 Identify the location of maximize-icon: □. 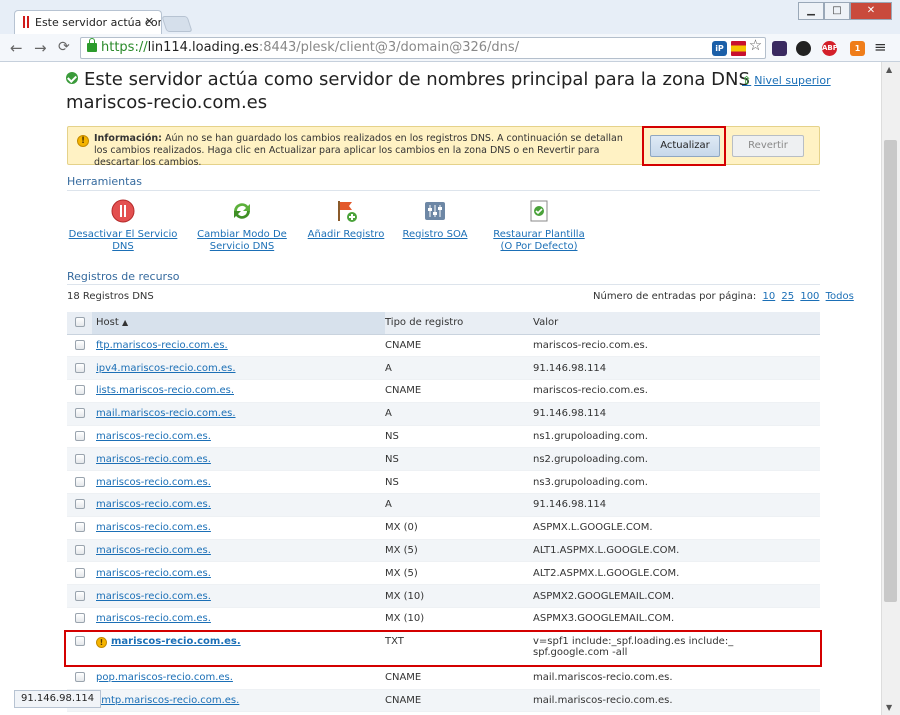
(837, 11).